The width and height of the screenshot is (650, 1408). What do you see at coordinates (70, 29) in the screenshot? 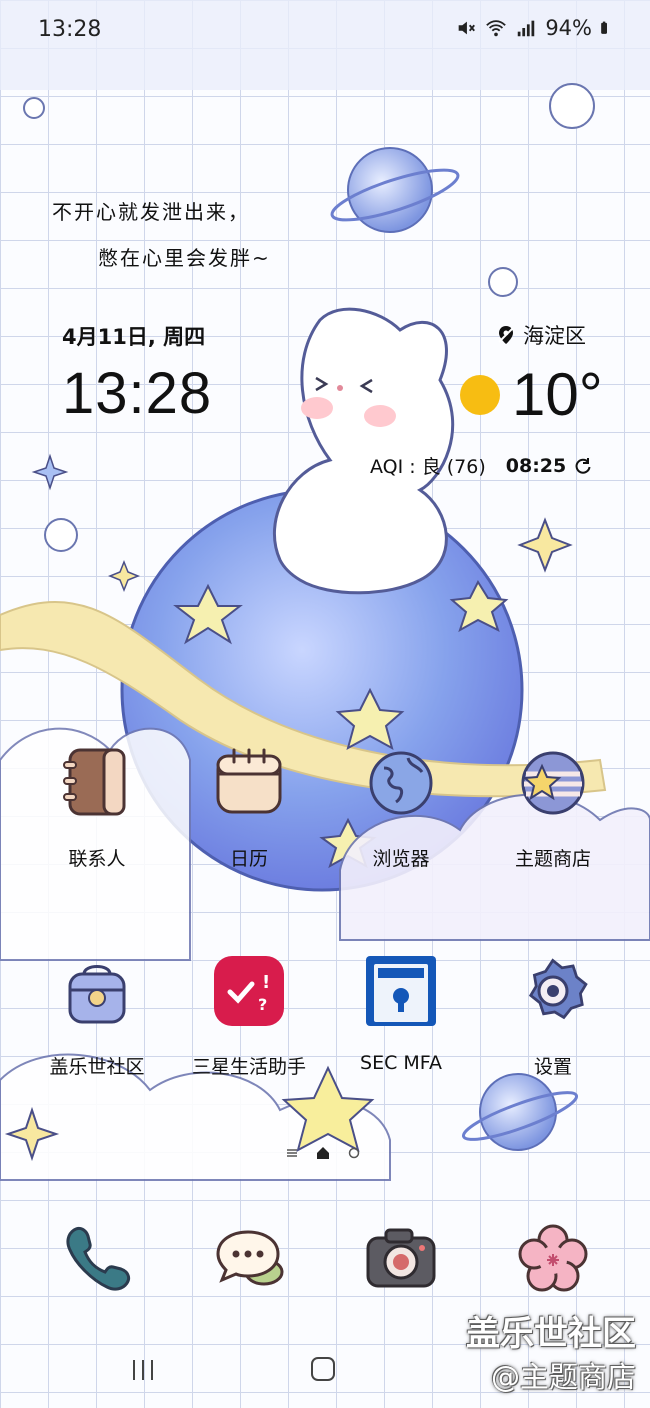
I see `status-time: 13:28` at bounding box center [70, 29].